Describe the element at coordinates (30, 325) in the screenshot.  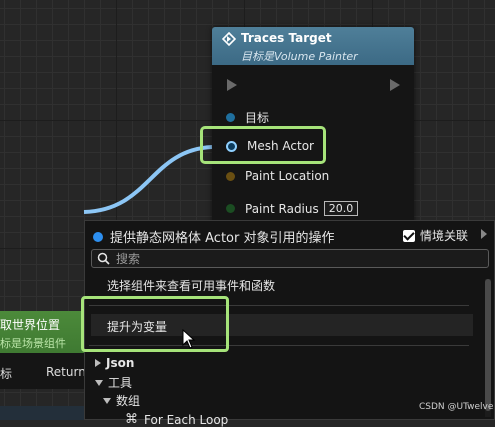
I see `left-node-title: 取世界位置` at that location.